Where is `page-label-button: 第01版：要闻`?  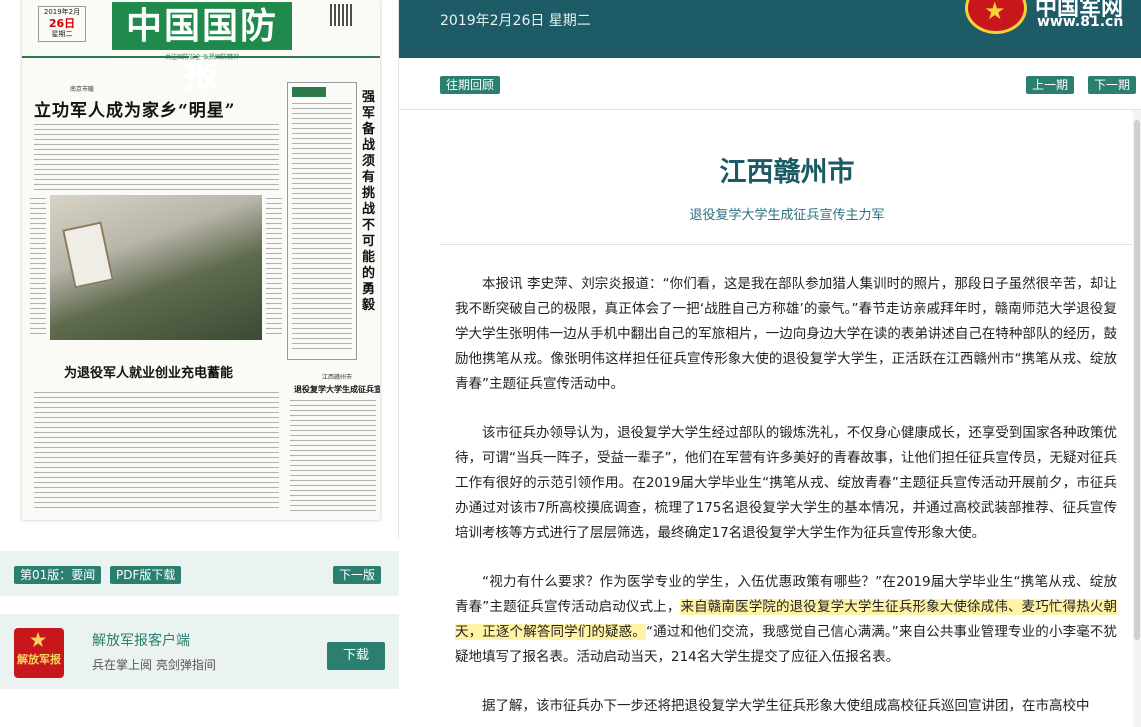 page-label-button: 第01版：要闻 is located at coordinates (58, 575).